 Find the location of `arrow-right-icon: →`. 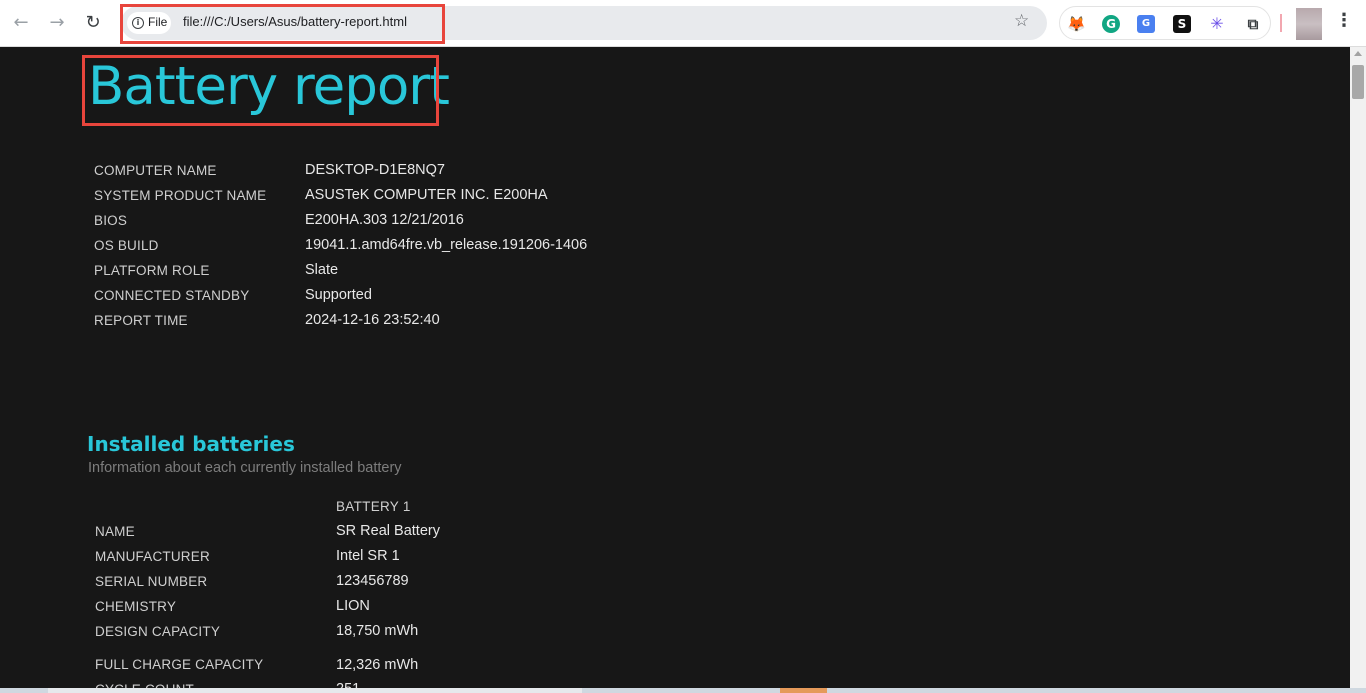

arrow-right-icon: → is located at coordinates (57, 22).